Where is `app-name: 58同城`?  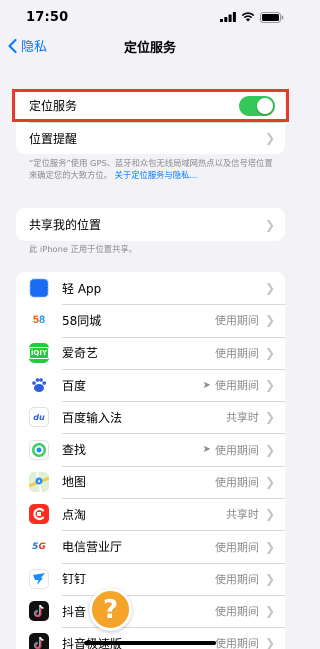 app-name: 58同城 is located at coordinates (82, 320).